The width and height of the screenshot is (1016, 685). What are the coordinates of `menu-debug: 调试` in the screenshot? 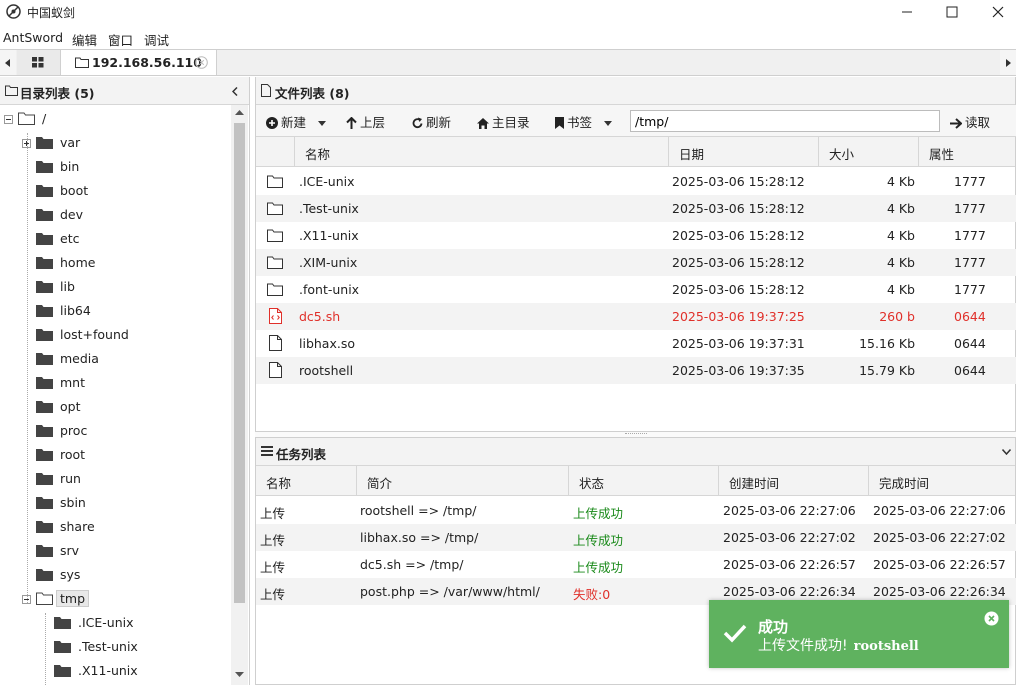 It's located at (156, 39).